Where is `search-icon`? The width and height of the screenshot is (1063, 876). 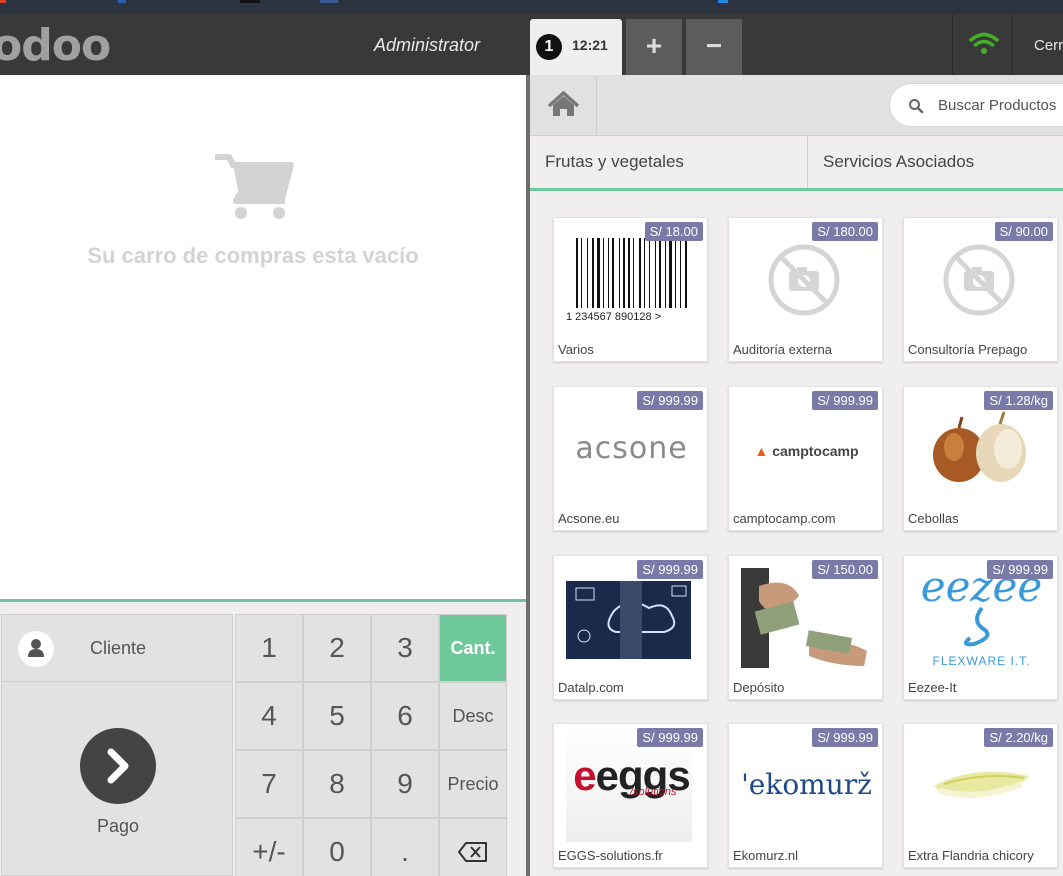
search-icon is located at coordinates (916, 106).